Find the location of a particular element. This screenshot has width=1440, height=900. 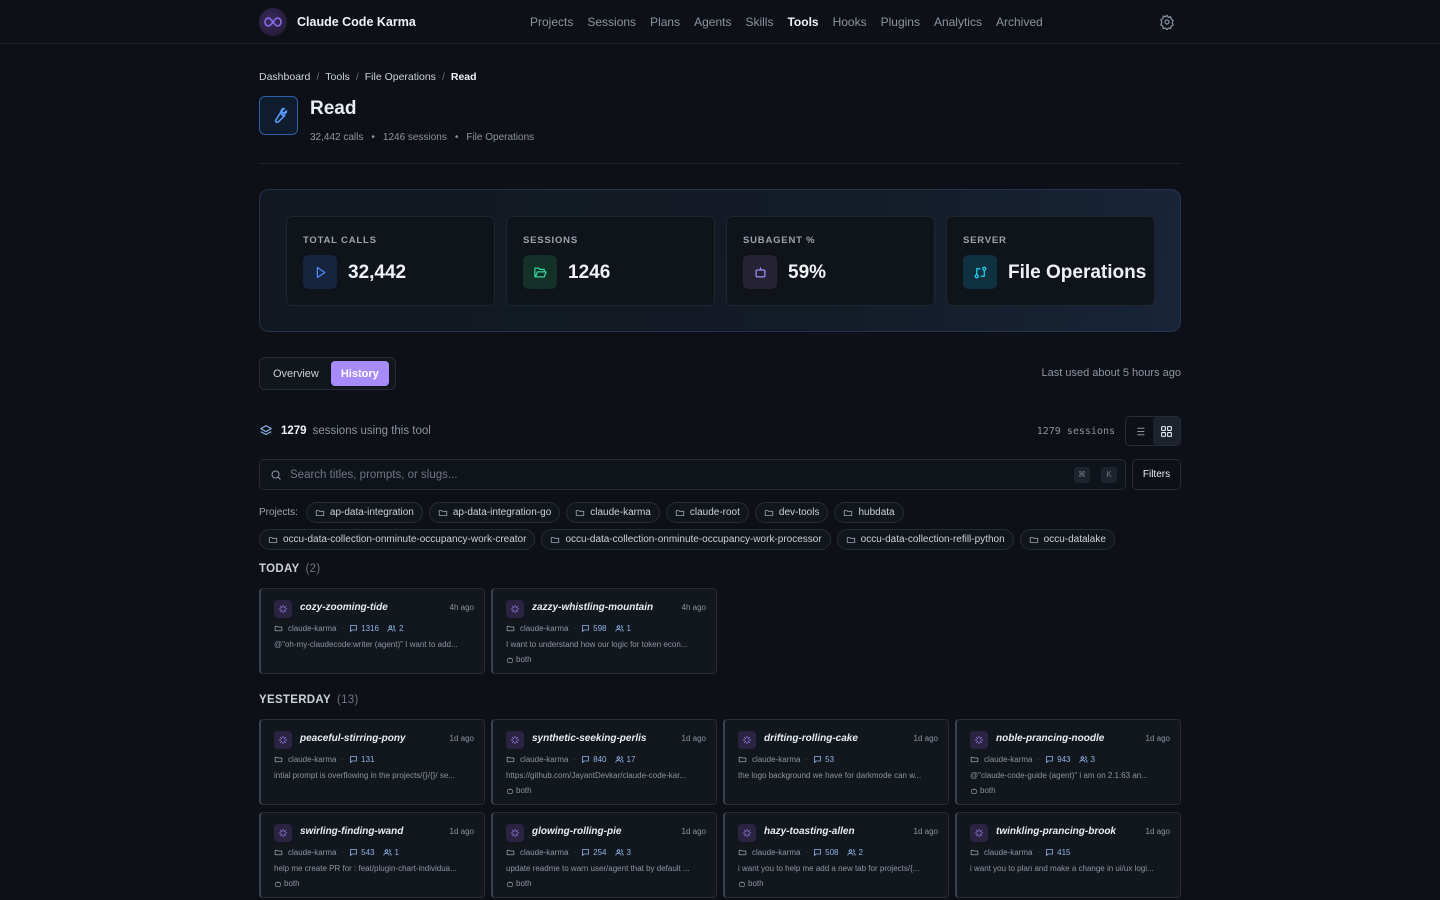

project-chip: occu-datalake is located at coordinates (1067, 539).